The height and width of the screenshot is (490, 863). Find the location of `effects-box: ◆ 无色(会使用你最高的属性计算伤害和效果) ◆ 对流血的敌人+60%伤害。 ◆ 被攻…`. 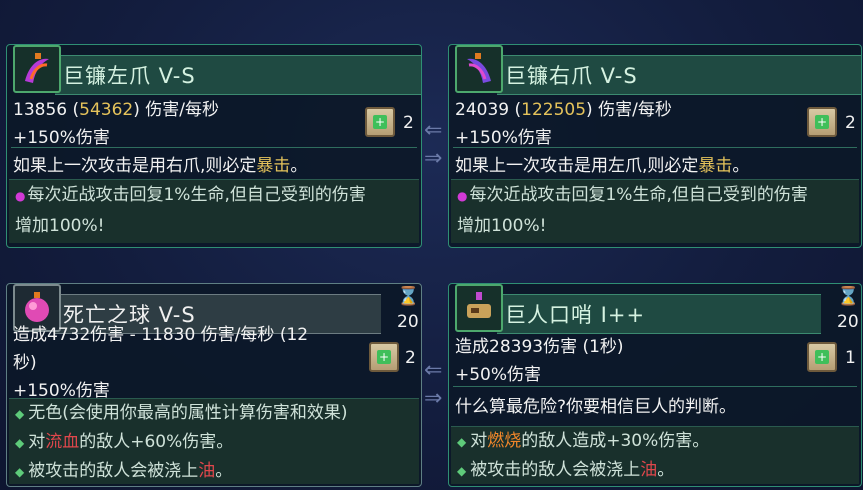

effects-box: ◆ 无色(会使用你最高的属性计算伤害和效果) ◆ 对流血的敌人+60%伤害。 ◆ 被攻… is located at coordinates (214, 441).